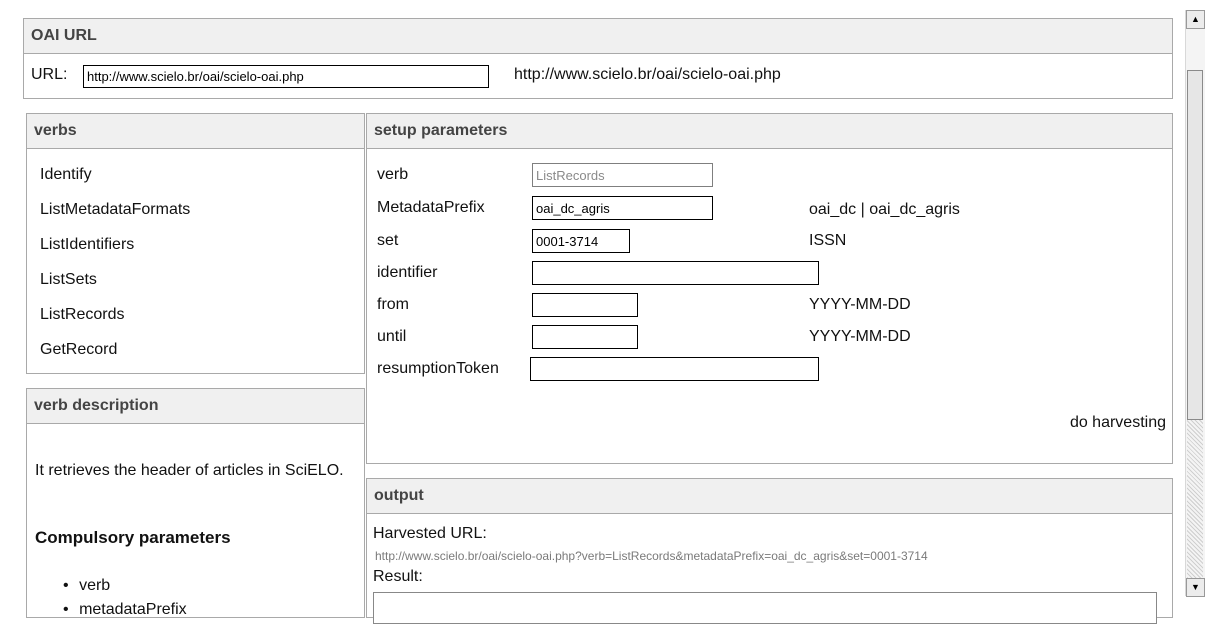 This screenshot has height=624, width=1211. Describe the element at coordinates (392, 336) in the screenshot. I see `until-label: until` at that location.